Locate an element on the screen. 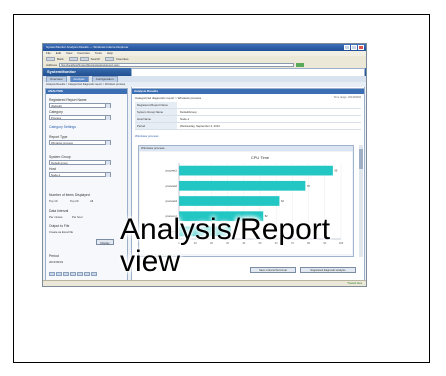 This screenshot has width=446, height=376. calendar-pager is located at coordinates (73, 274).